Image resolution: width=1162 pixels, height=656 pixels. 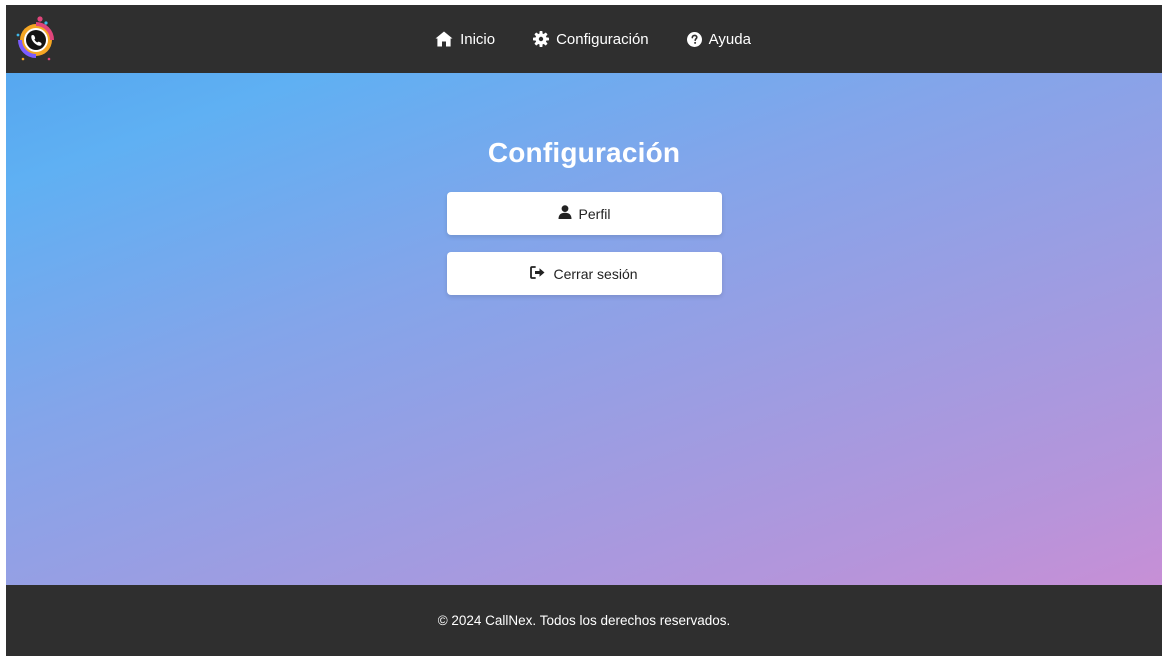 I want to click on logout-button-label: Cerrar sesión, so click(x=595, y=273).